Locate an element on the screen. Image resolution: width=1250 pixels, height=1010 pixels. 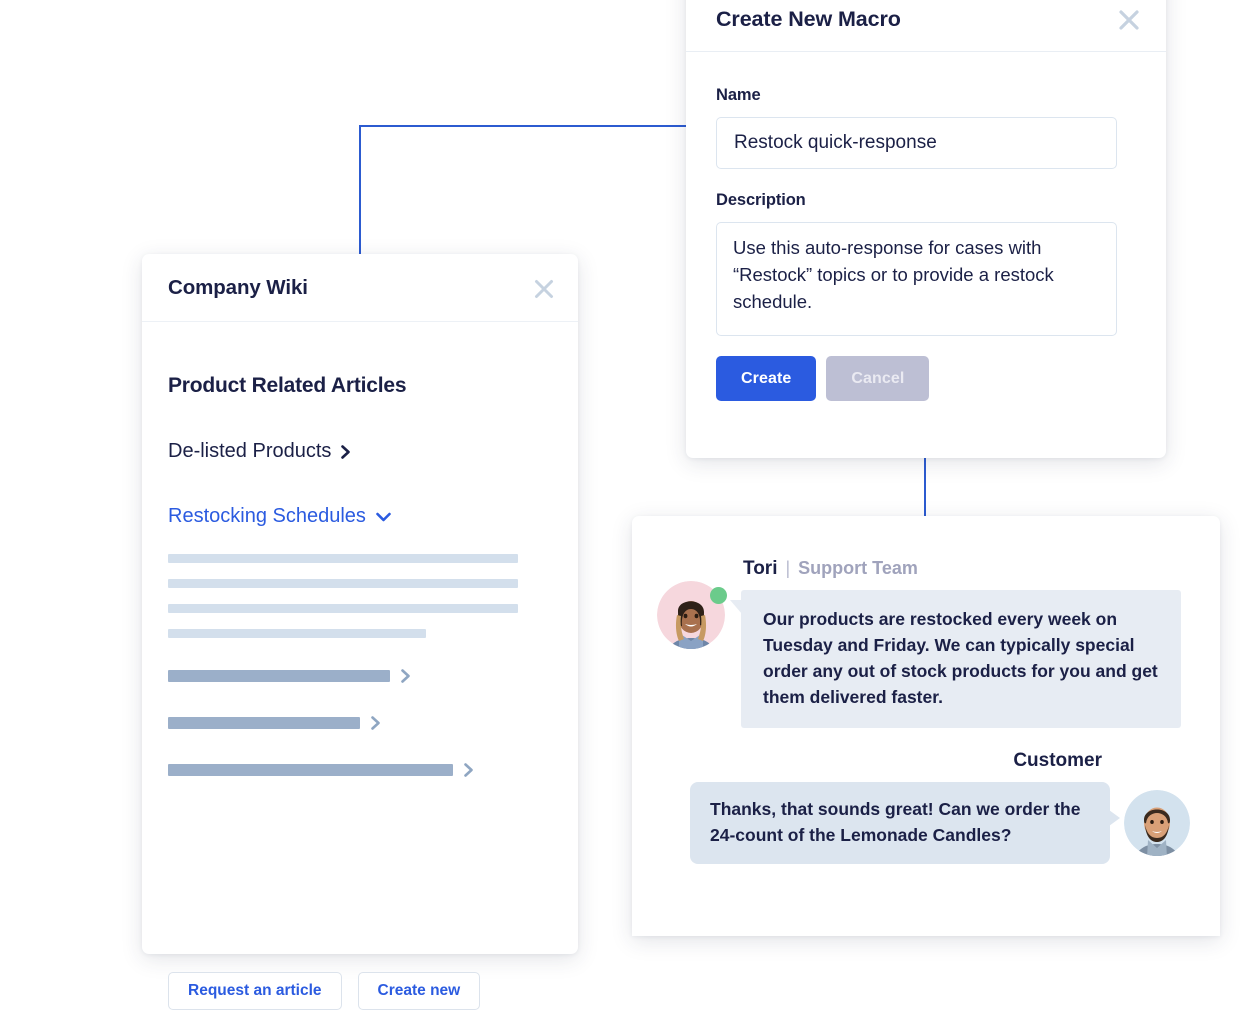
article-skeleton-list is located at coordinates (360, 723).